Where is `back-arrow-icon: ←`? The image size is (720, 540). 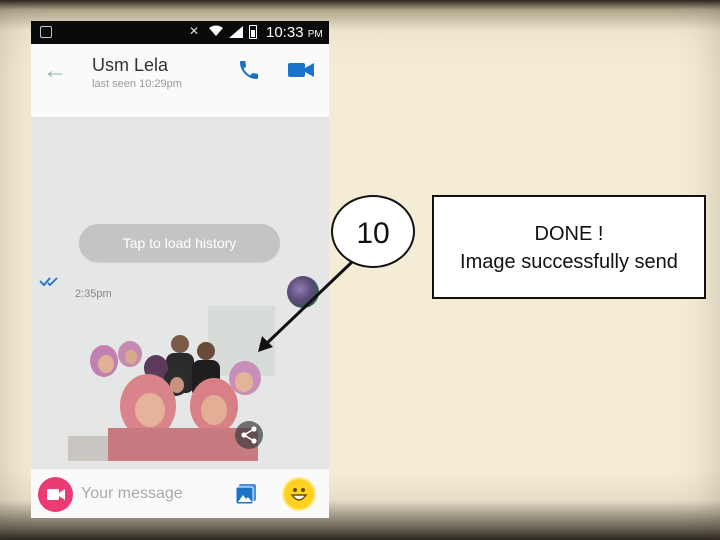 back-arrow-icon: ← is located at coordinates (55, 71).